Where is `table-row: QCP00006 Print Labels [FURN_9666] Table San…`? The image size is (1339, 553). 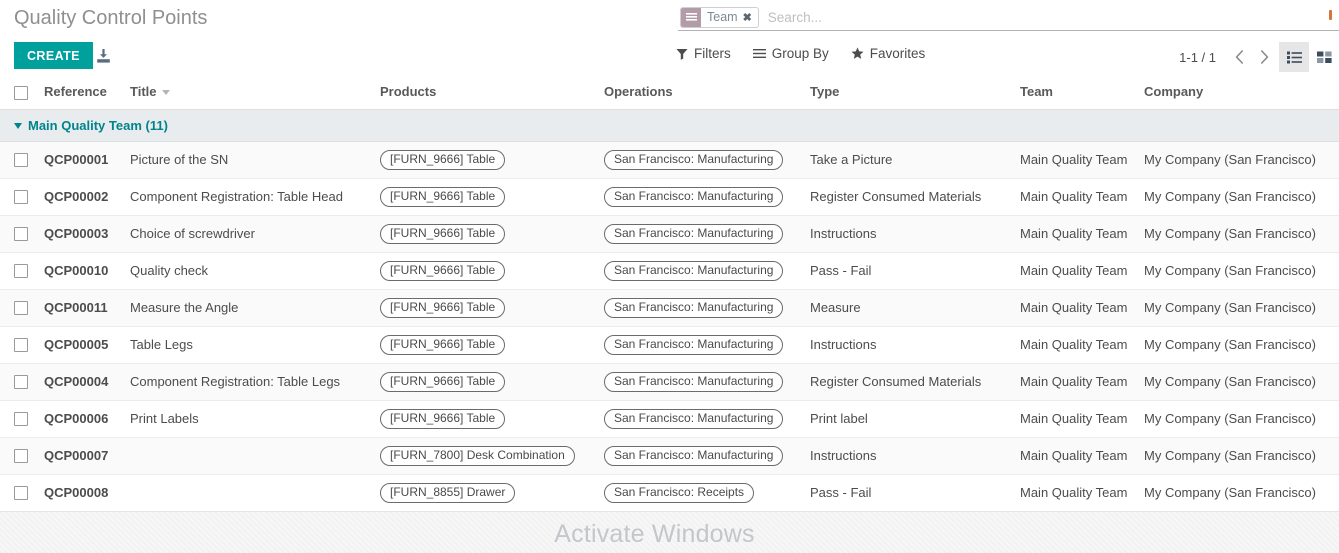 table-row: QCP00006 Print Labels [FURN_9666] Table San… is located at coordinates (669, 419).